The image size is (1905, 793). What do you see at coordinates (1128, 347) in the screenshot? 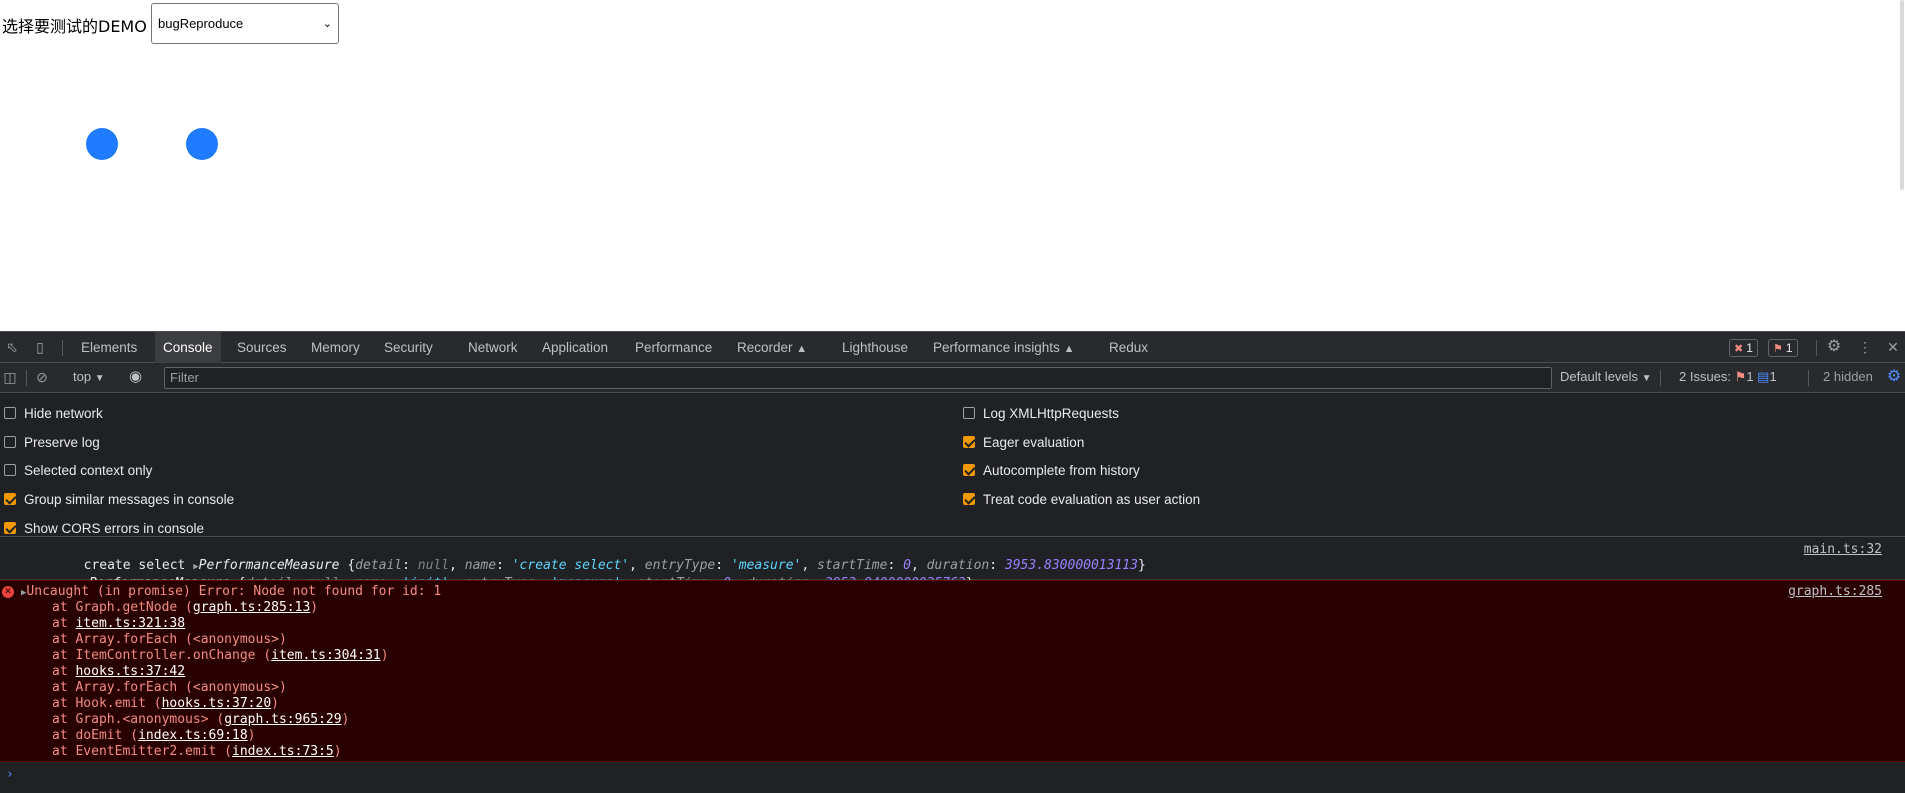
I see `tab-redux: Redux` at bounding box center [1128, 347].